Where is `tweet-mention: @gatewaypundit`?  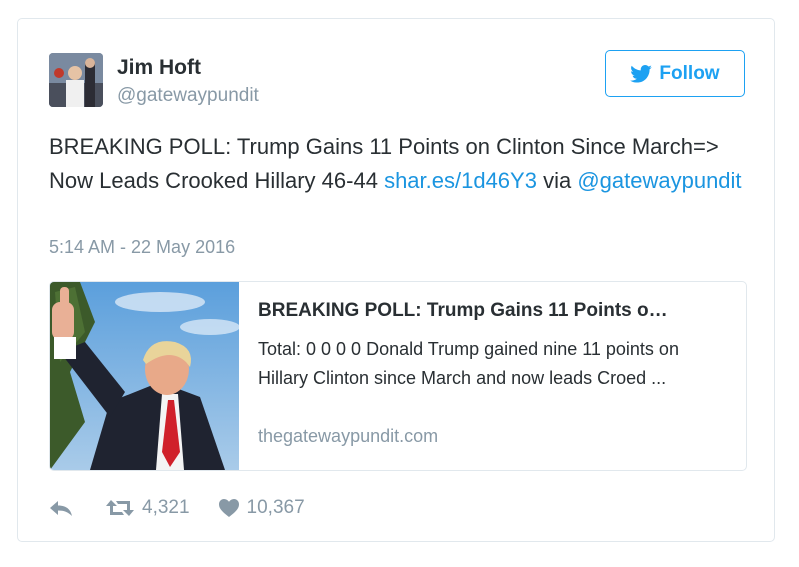 tweet-mention: @gatewaypundit is located at coordinates (659, 180).